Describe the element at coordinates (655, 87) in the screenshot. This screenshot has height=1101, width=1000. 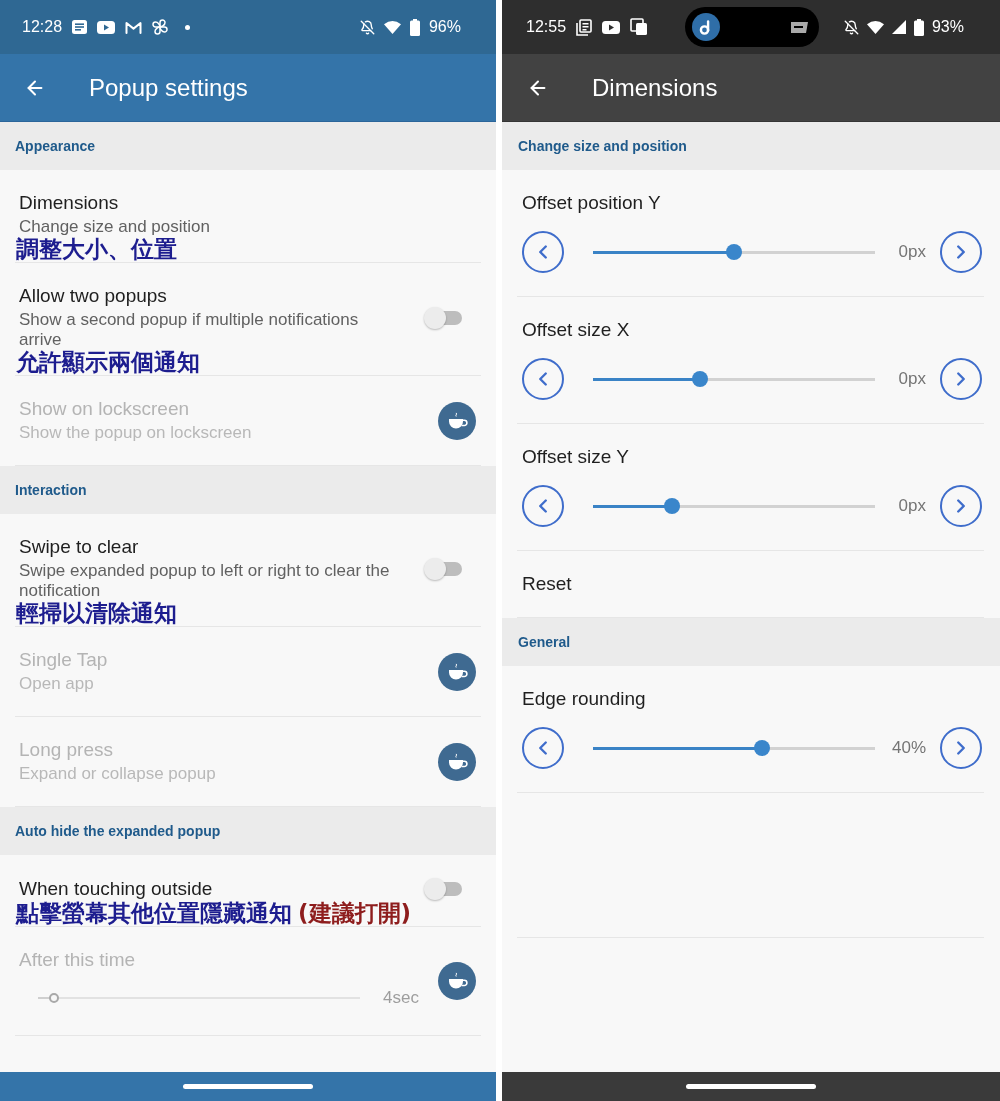
I see `screen-title: Dimensions` at that location.